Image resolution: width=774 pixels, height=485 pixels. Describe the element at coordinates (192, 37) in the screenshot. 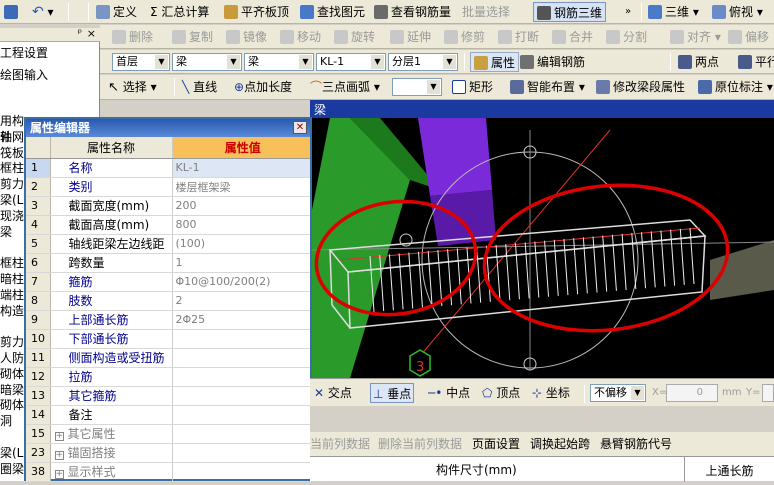

I see `copy-button: 复制` at that location.